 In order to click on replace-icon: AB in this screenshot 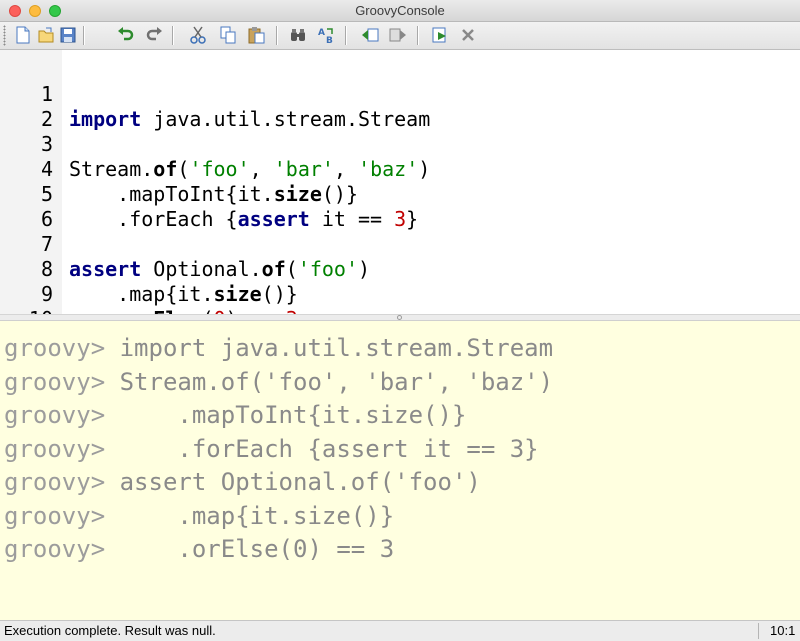, I will do `click(325, 36)`.